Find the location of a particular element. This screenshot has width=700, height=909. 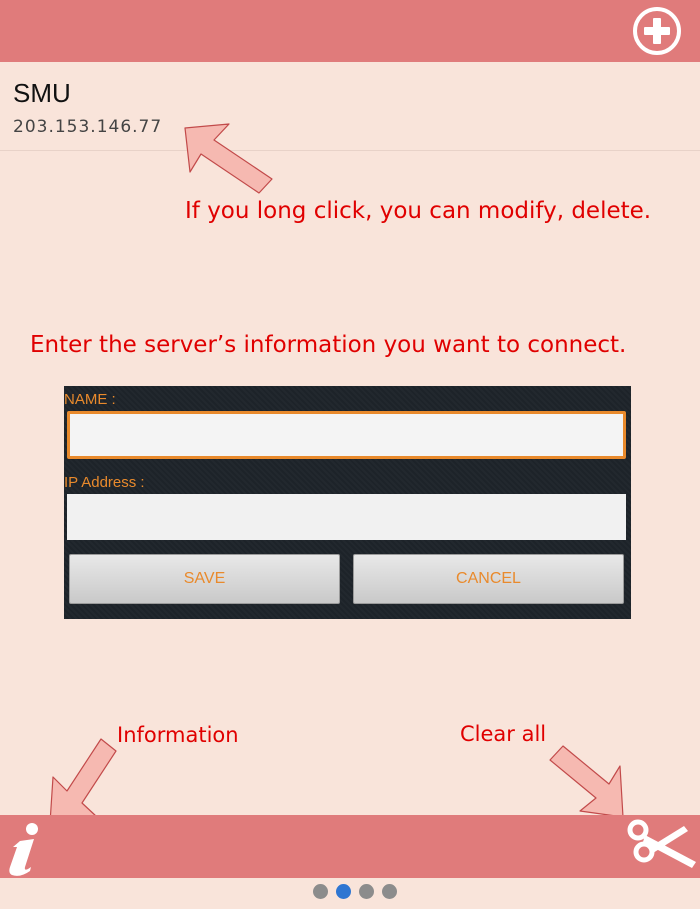

arrow-long-click is located at coordinates (228, 158).